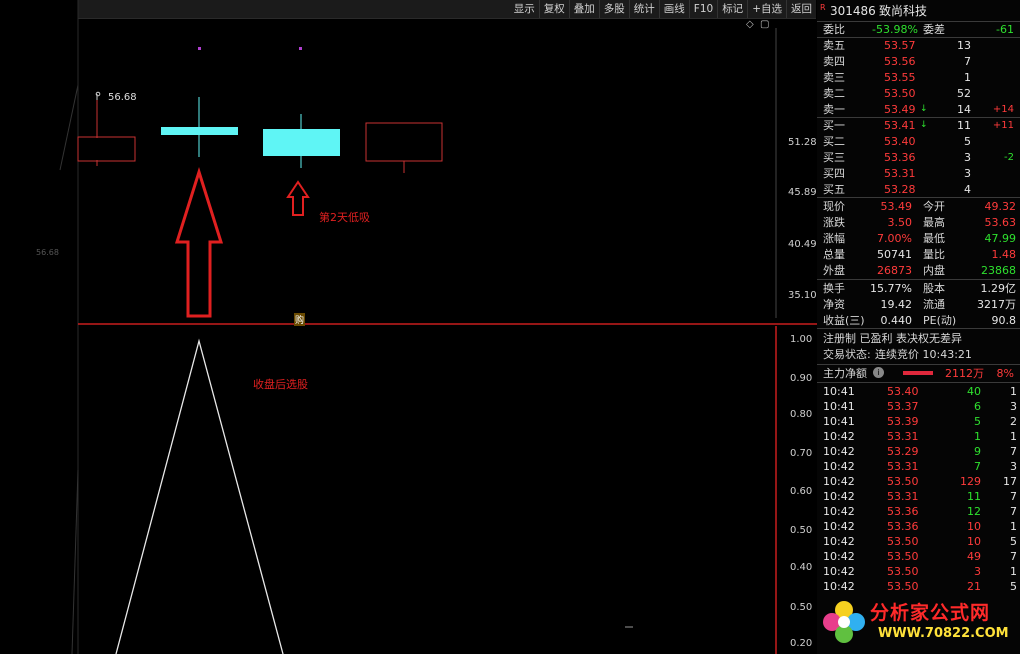  I want to click on tick-count: 5, so click(1013, 586).